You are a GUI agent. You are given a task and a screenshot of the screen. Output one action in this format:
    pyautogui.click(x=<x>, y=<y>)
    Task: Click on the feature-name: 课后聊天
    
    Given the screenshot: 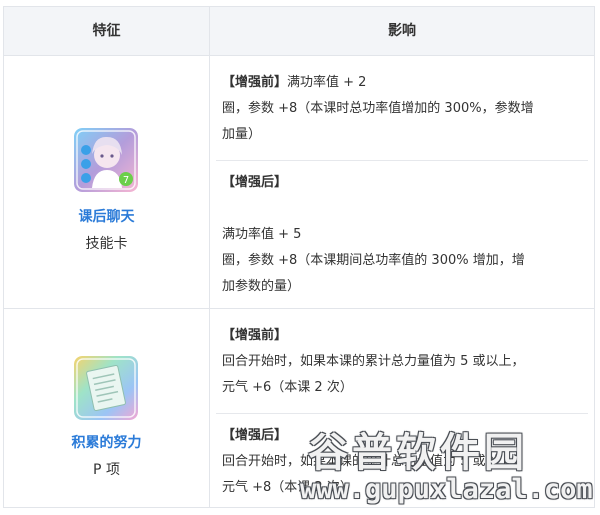 What is the action you would take?
    pyautogui.click(x=106, y=216)
    